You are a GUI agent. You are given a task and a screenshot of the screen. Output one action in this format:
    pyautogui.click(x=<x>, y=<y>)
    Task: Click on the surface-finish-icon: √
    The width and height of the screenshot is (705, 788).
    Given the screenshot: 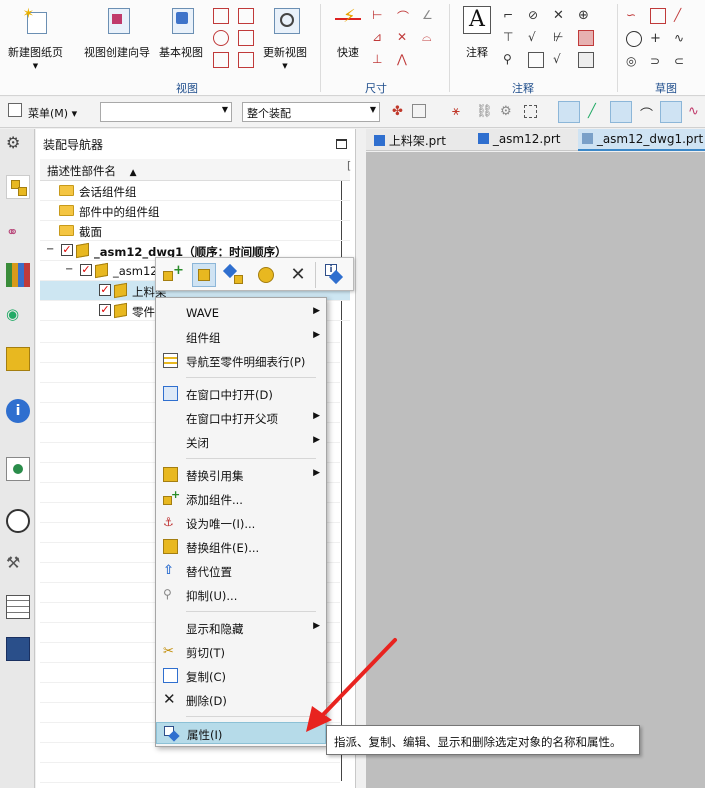 What is the action you would take?
    pyautogui.click(x=536, y=38)
    